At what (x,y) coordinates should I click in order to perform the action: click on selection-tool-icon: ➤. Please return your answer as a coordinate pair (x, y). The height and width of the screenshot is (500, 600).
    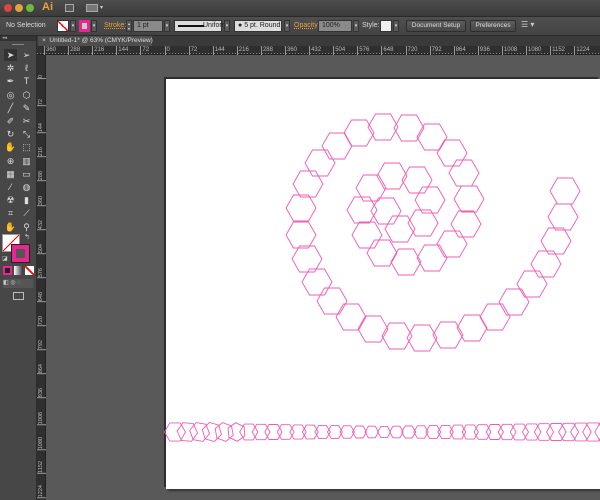
    Looking at the image, I should click on (10, 55).